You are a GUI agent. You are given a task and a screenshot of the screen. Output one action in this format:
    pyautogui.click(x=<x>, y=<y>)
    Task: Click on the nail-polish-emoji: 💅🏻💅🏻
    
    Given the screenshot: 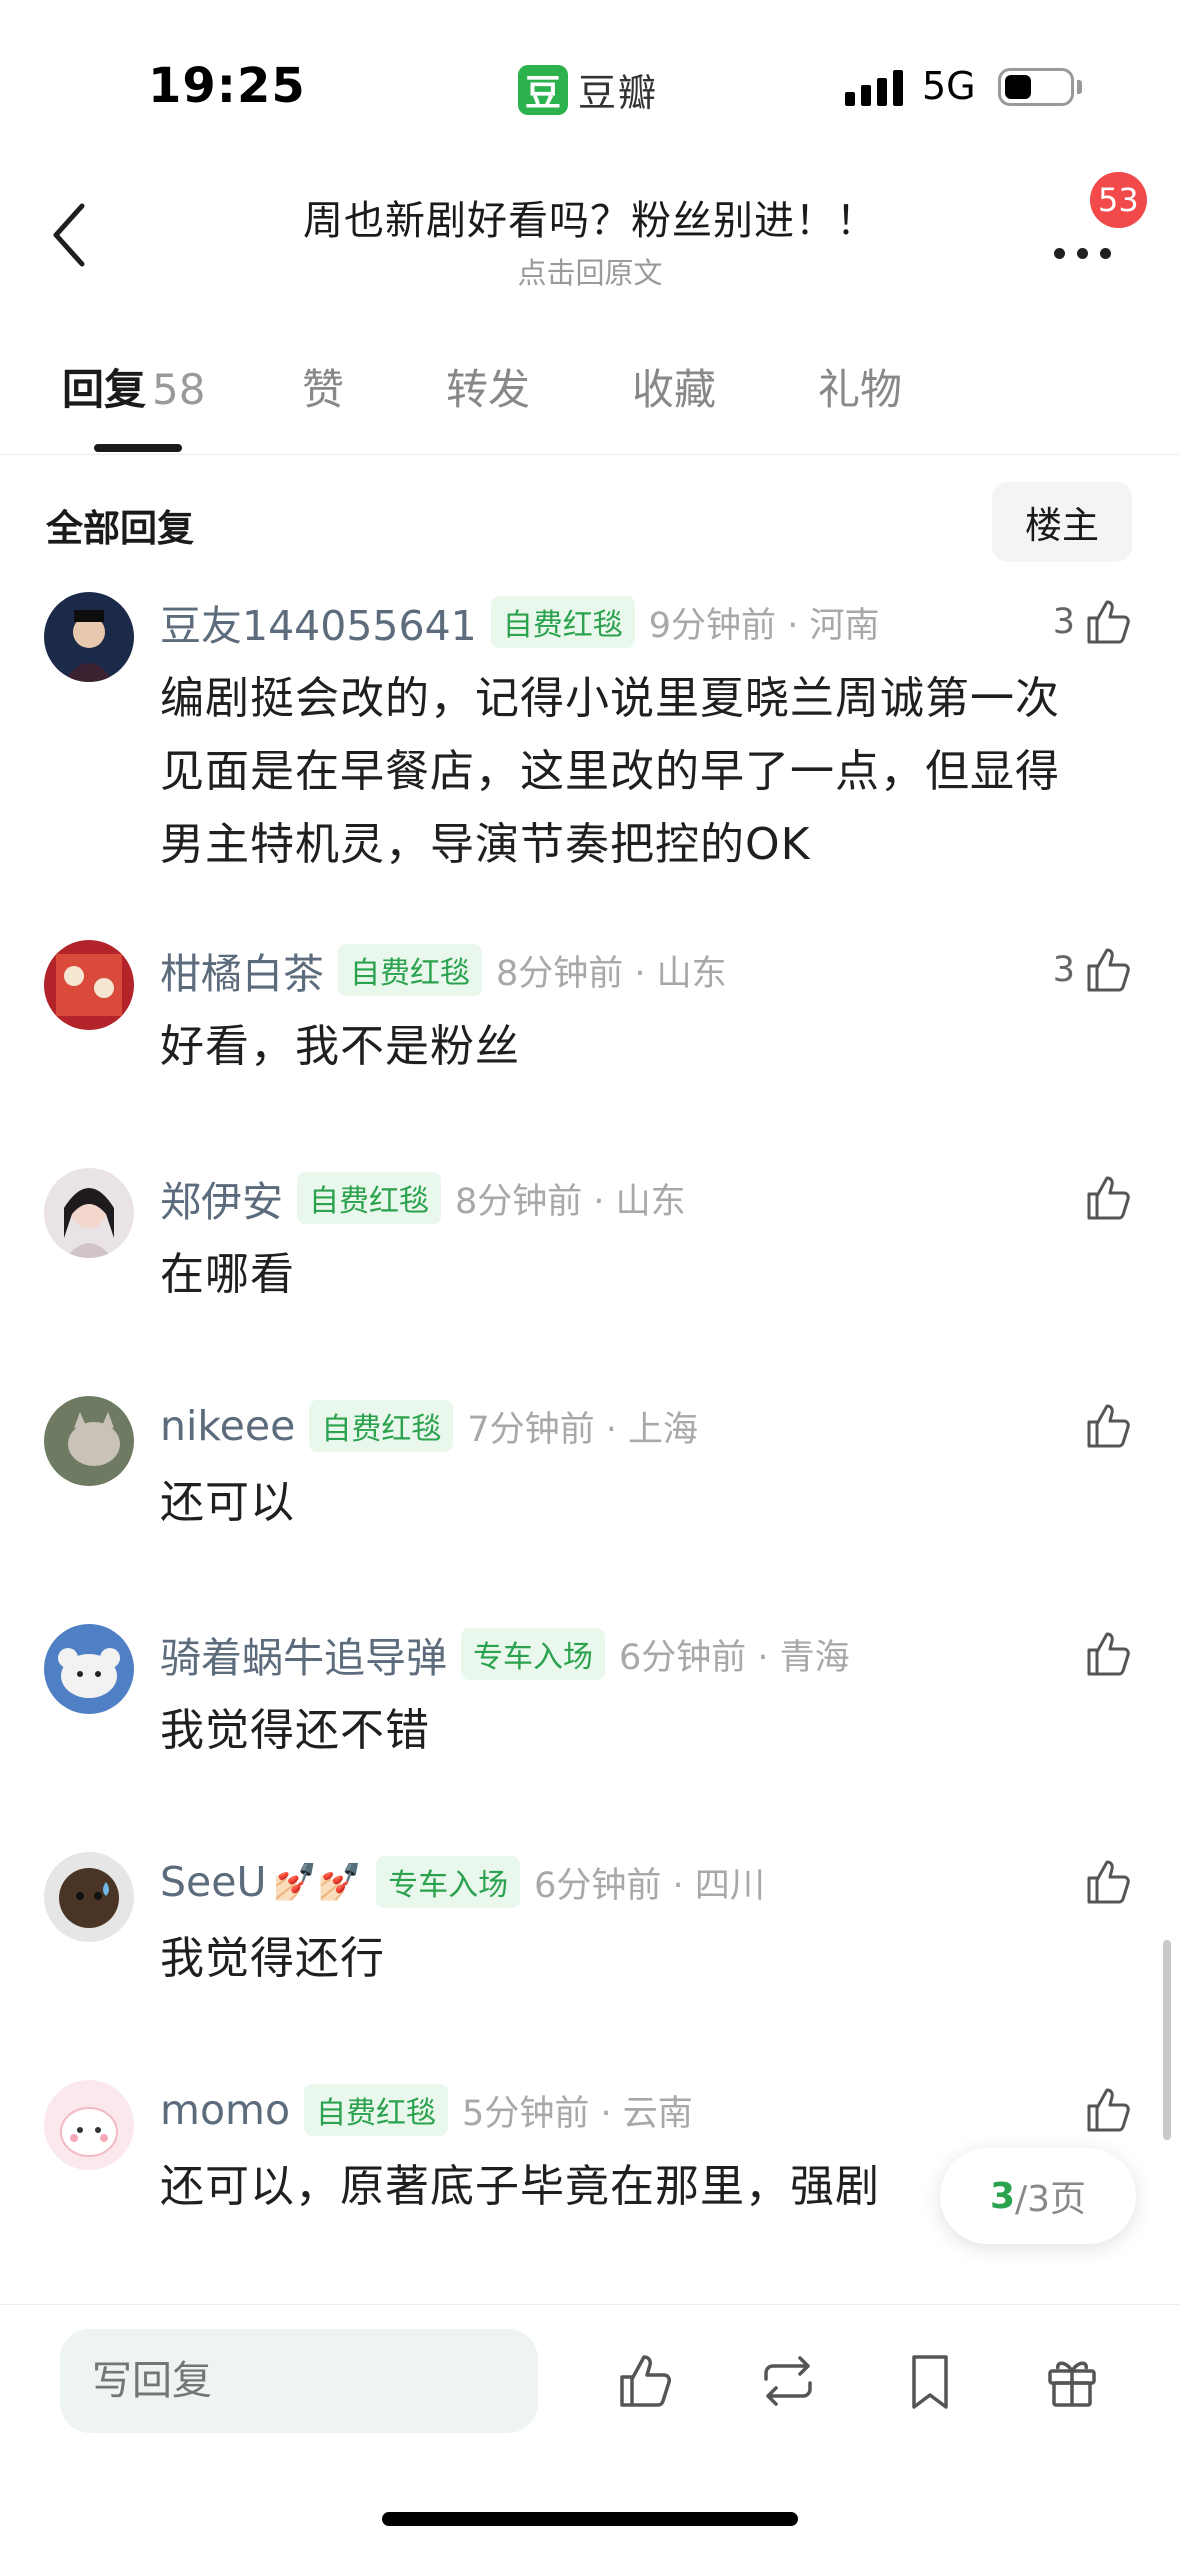 What is the action you would take?
    pyautogui.click(x=317, y=1882)
    